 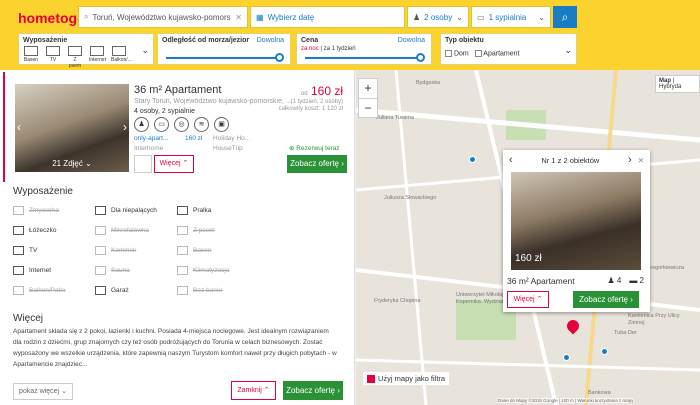 What do you see at coordinates (151, 148) in the screenshot?
I see `provider-interhome: Interhome` at bounding box center [151, 148].